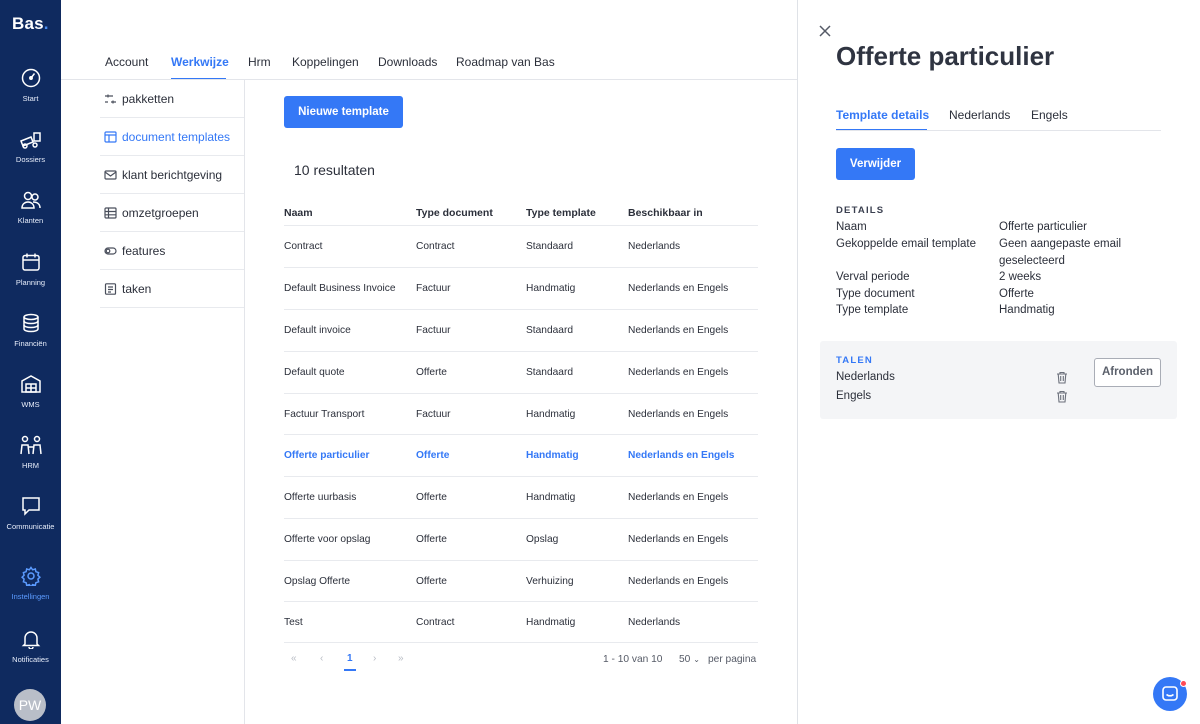  I want to click on rail-item-notificaties: Notificaties, so click(30, 646).